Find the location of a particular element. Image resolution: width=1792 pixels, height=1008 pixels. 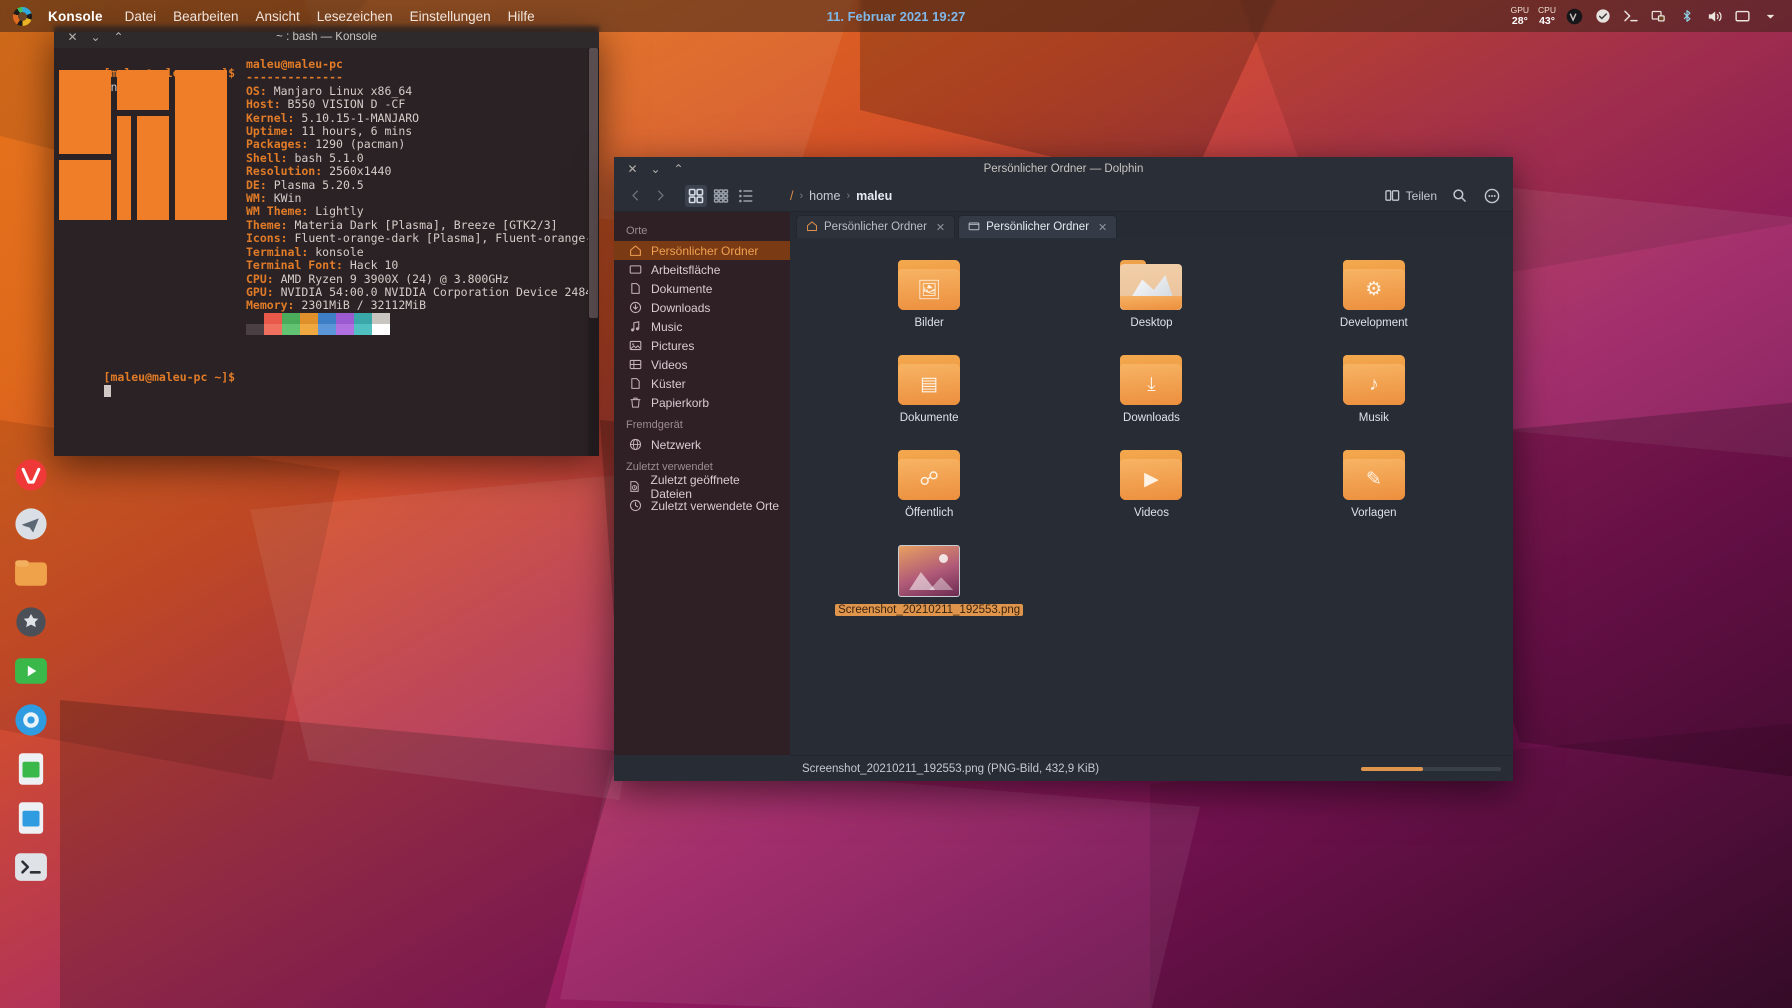

place-item-arbeitsfl-che: Arbeitsfläche is located at coordinates (702, 269).